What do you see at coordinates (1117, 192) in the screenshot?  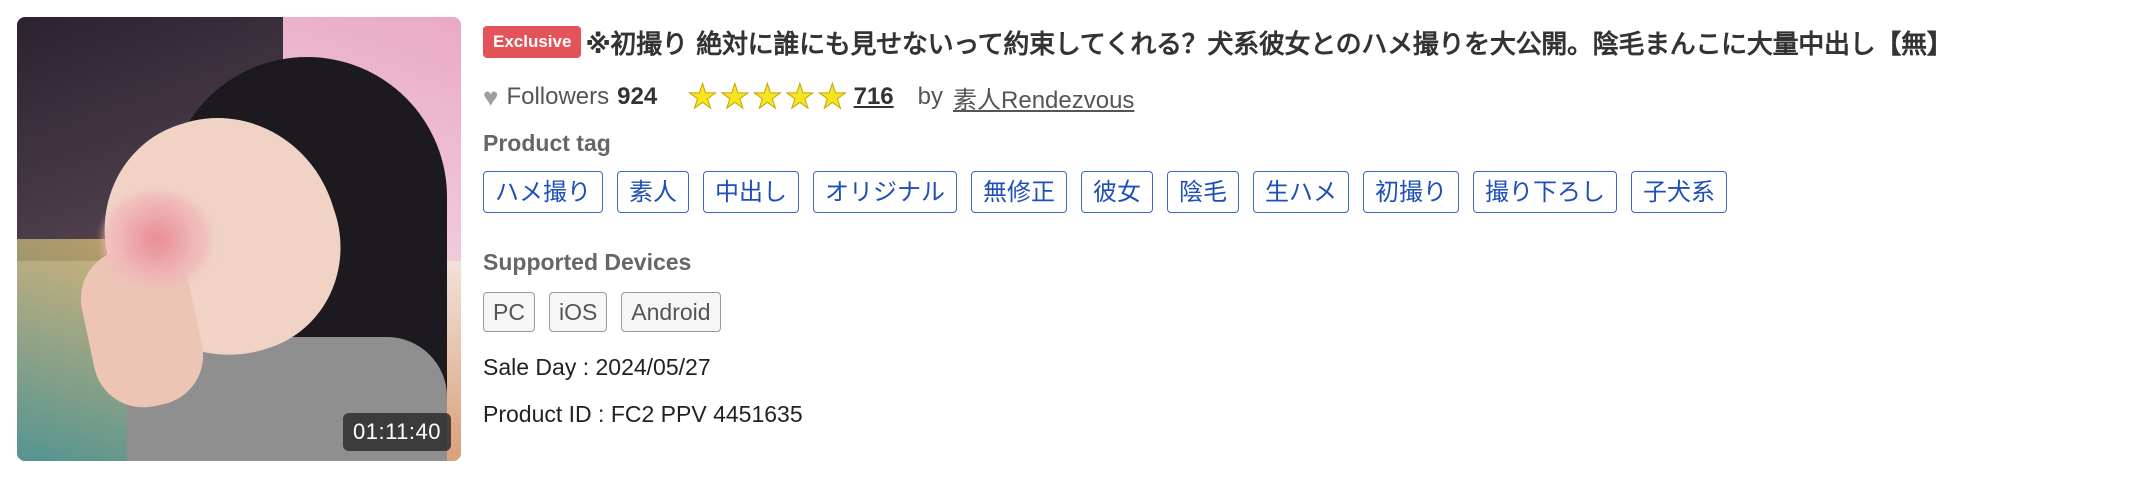 I see `product-tag: 彼女` at bounding box center [1117, 192].